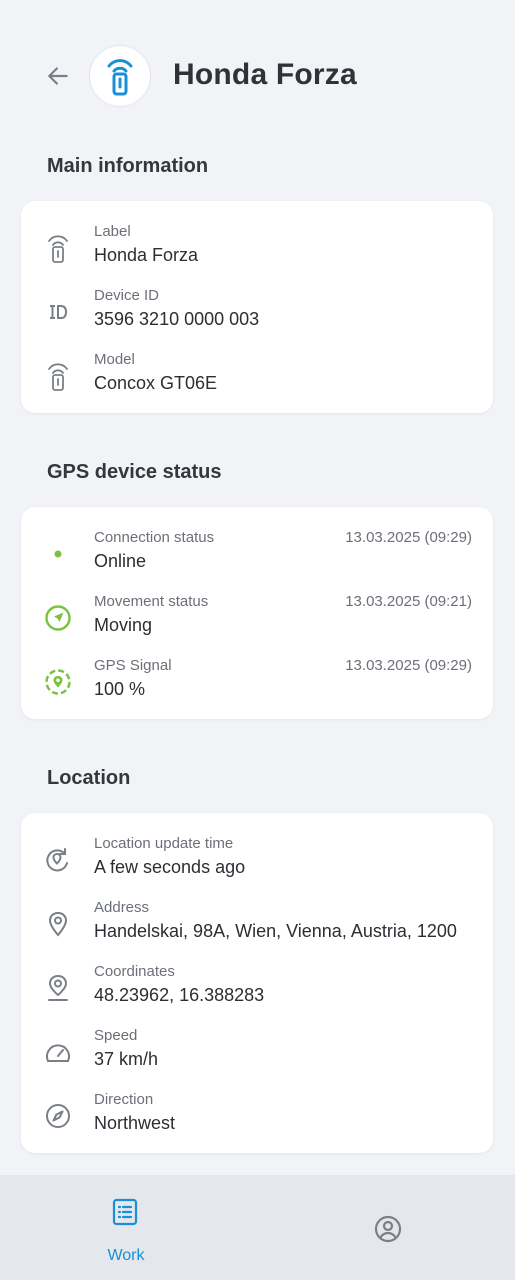  Describe the element at coordinates (257, 1059) in the screenshot. I see `speed-row: Speed 37 km/h` at that location.